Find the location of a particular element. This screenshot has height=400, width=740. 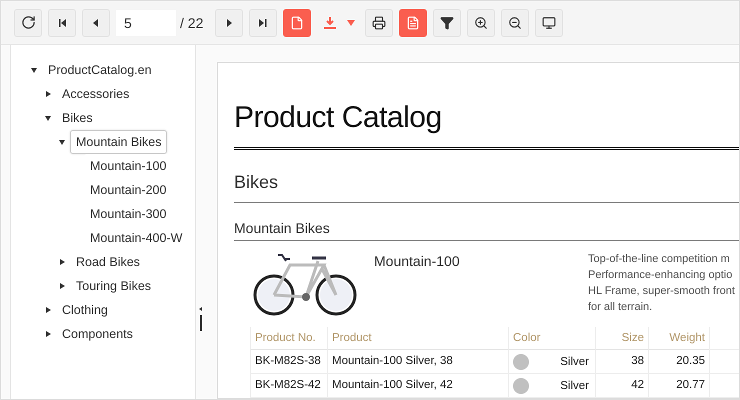

filter-icon is located at coordinates (447, 23).